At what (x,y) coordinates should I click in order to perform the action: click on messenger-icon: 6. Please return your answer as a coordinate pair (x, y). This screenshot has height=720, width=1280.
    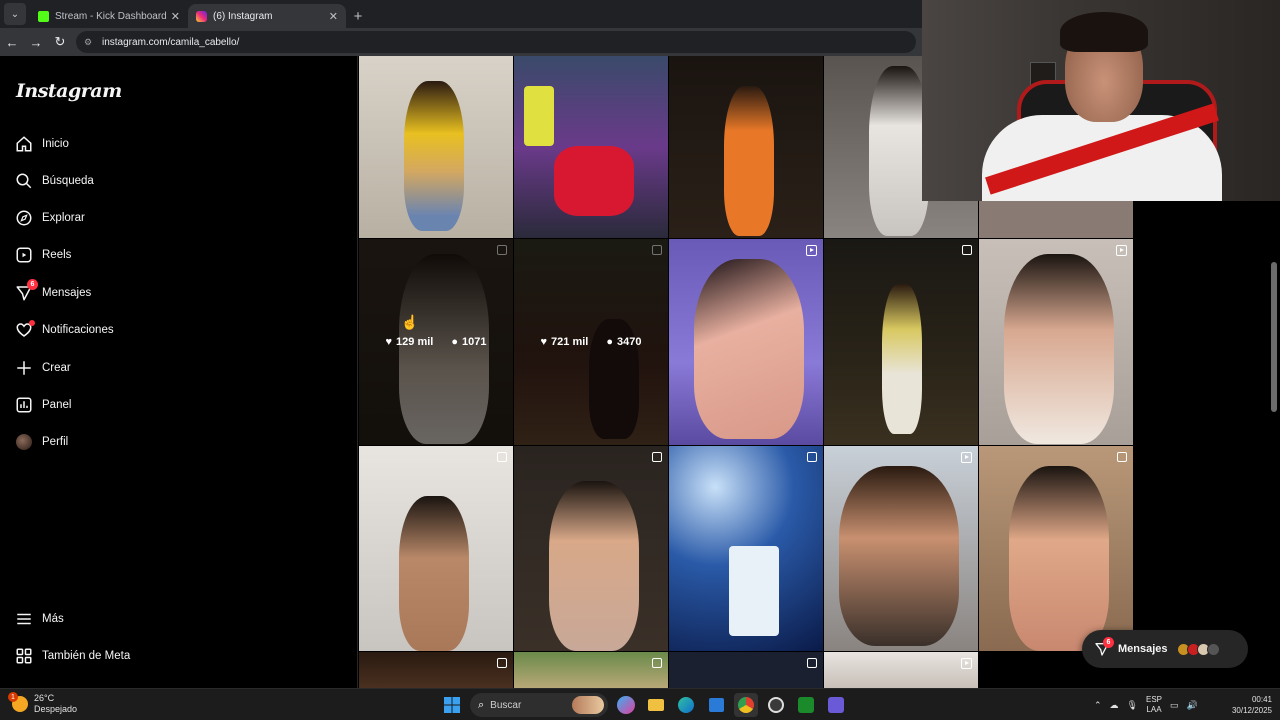
    Looking at the image, I should click on (26, 291).